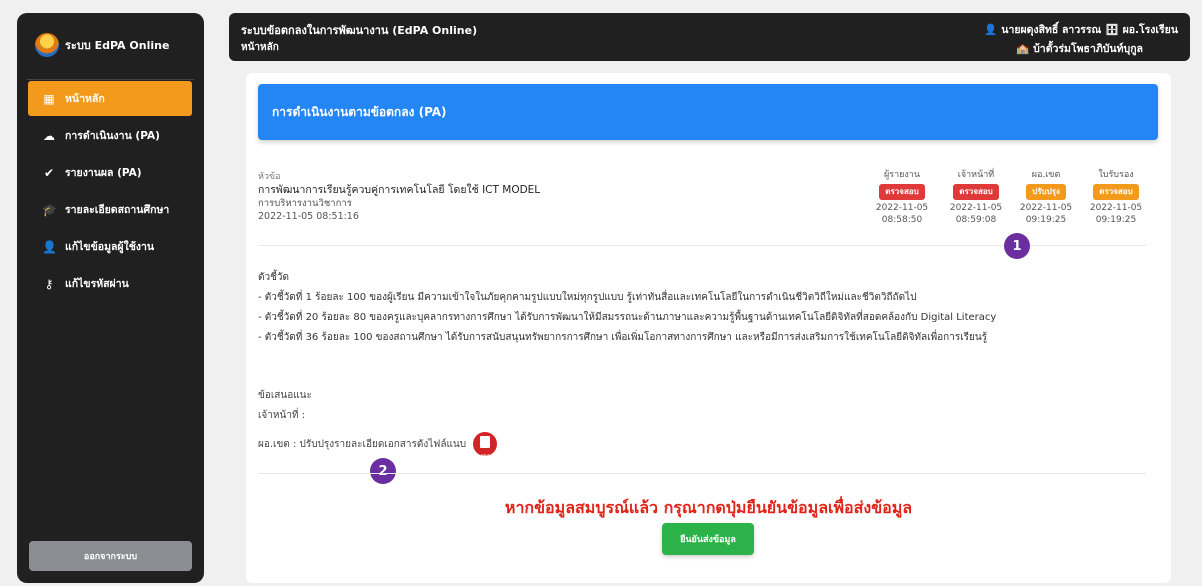 The width and height of the screenshot is (1202, 586). What do you see at coordinates (110, 556) in the screenshot?
I see `logout-button: ออกจากระบบ` at bounding box center [110, 556].